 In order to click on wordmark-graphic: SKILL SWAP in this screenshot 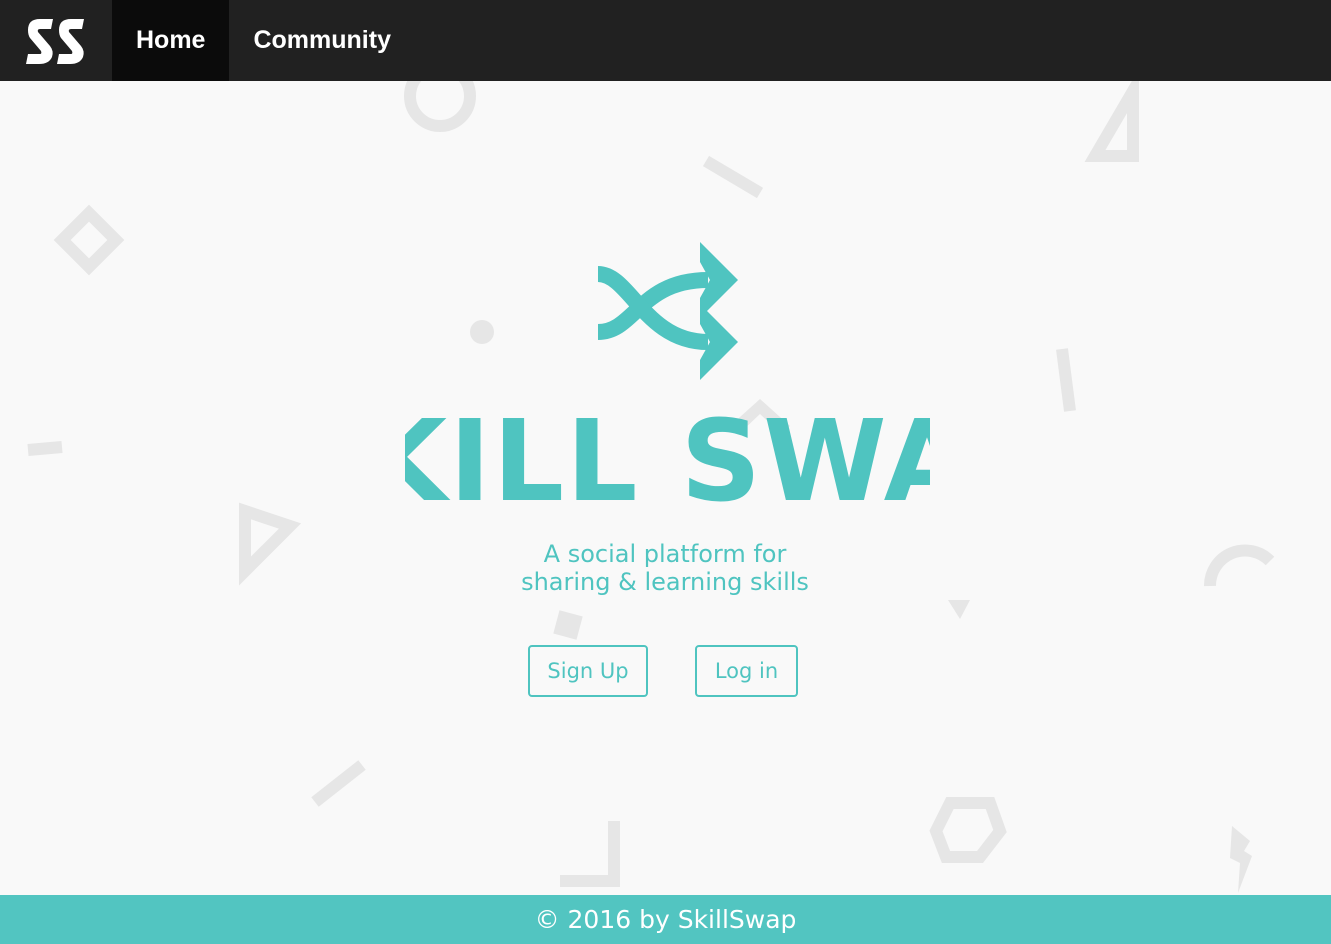, I will do `click(666, 462)`.